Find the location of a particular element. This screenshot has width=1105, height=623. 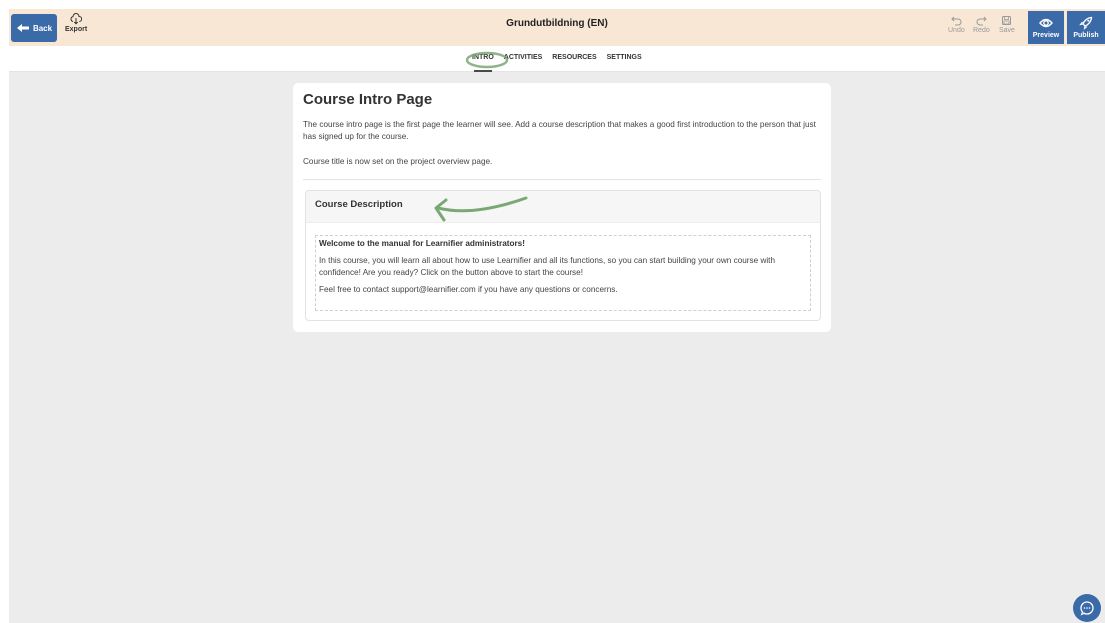

redo-icon is located at coordinates (981, 21).